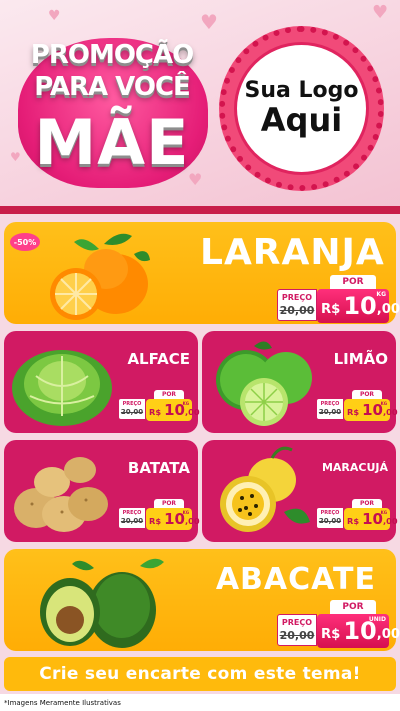 Image resolution: width=400 pixels, height=711 pixels. I want to click on footer-disclaimer: *Imagens Meramente Ilustrativas, so click(200, 702).